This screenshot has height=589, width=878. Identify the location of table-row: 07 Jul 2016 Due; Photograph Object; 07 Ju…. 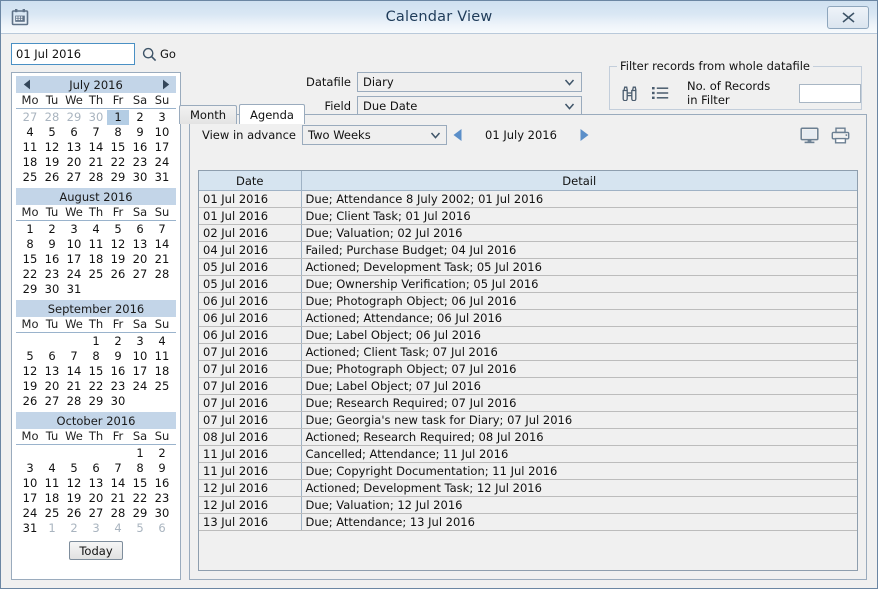
(528, 369).